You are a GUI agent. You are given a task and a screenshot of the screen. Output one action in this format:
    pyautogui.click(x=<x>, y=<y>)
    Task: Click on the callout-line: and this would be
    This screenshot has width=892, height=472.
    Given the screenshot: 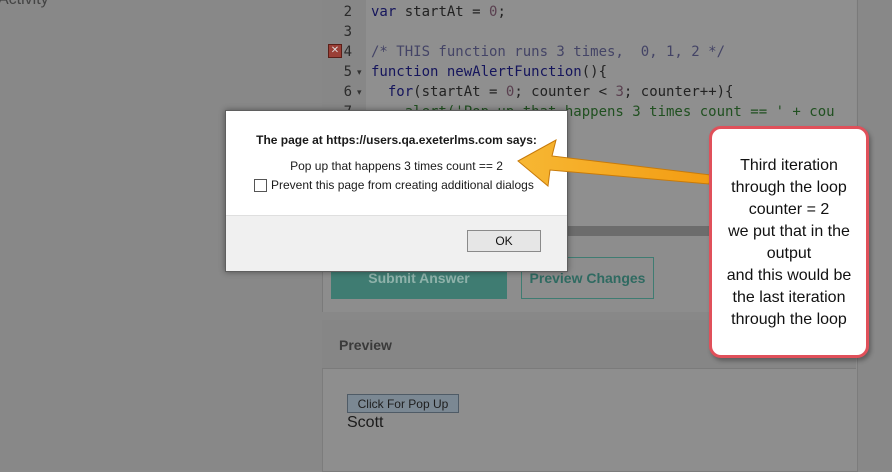 What is the action you would take?
    pyautogui.click(x=789, y=275)
    